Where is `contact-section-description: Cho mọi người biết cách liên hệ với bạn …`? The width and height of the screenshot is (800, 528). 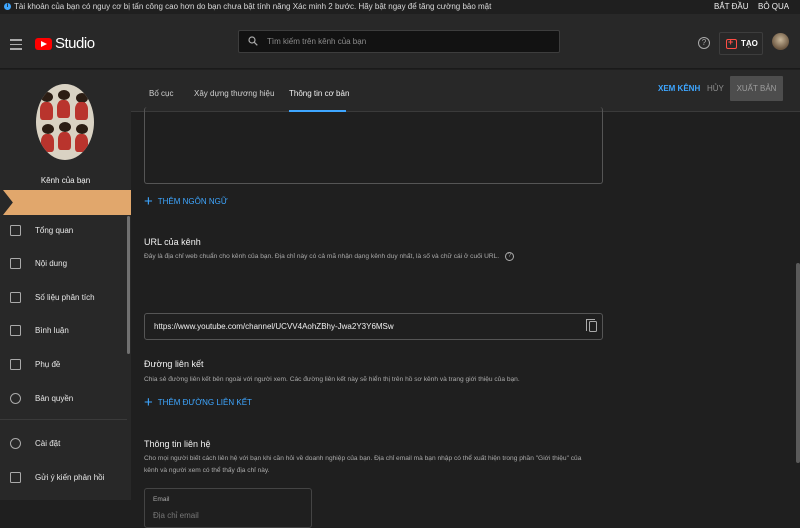
contact-section-description: Cho mọi người biết cách liên hệ với bạn … is located at coordinates (362, 465).